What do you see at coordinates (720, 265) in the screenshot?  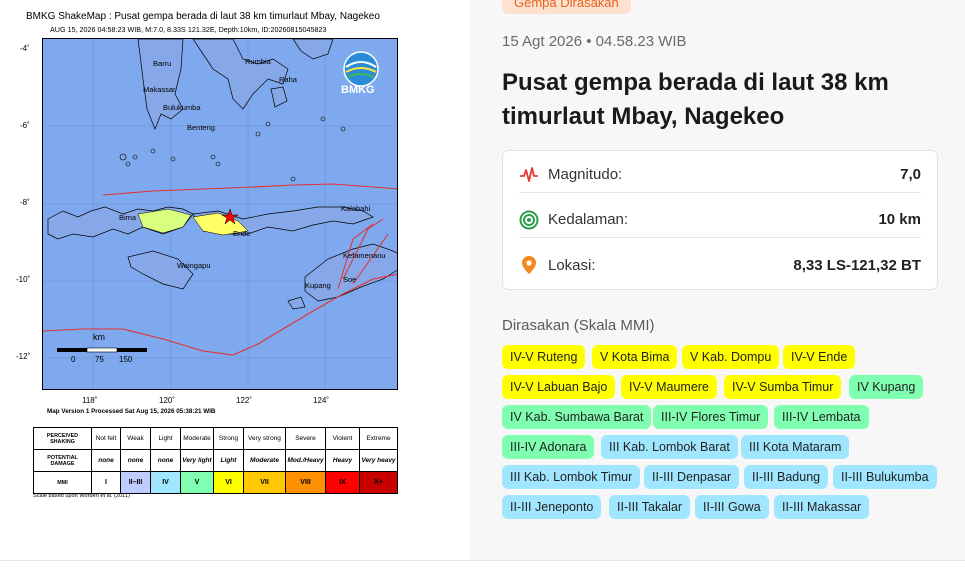 I see `detail-row-location: Lokasi: 8,33 LS-121,32 BT` at bounding box center [720, 265].